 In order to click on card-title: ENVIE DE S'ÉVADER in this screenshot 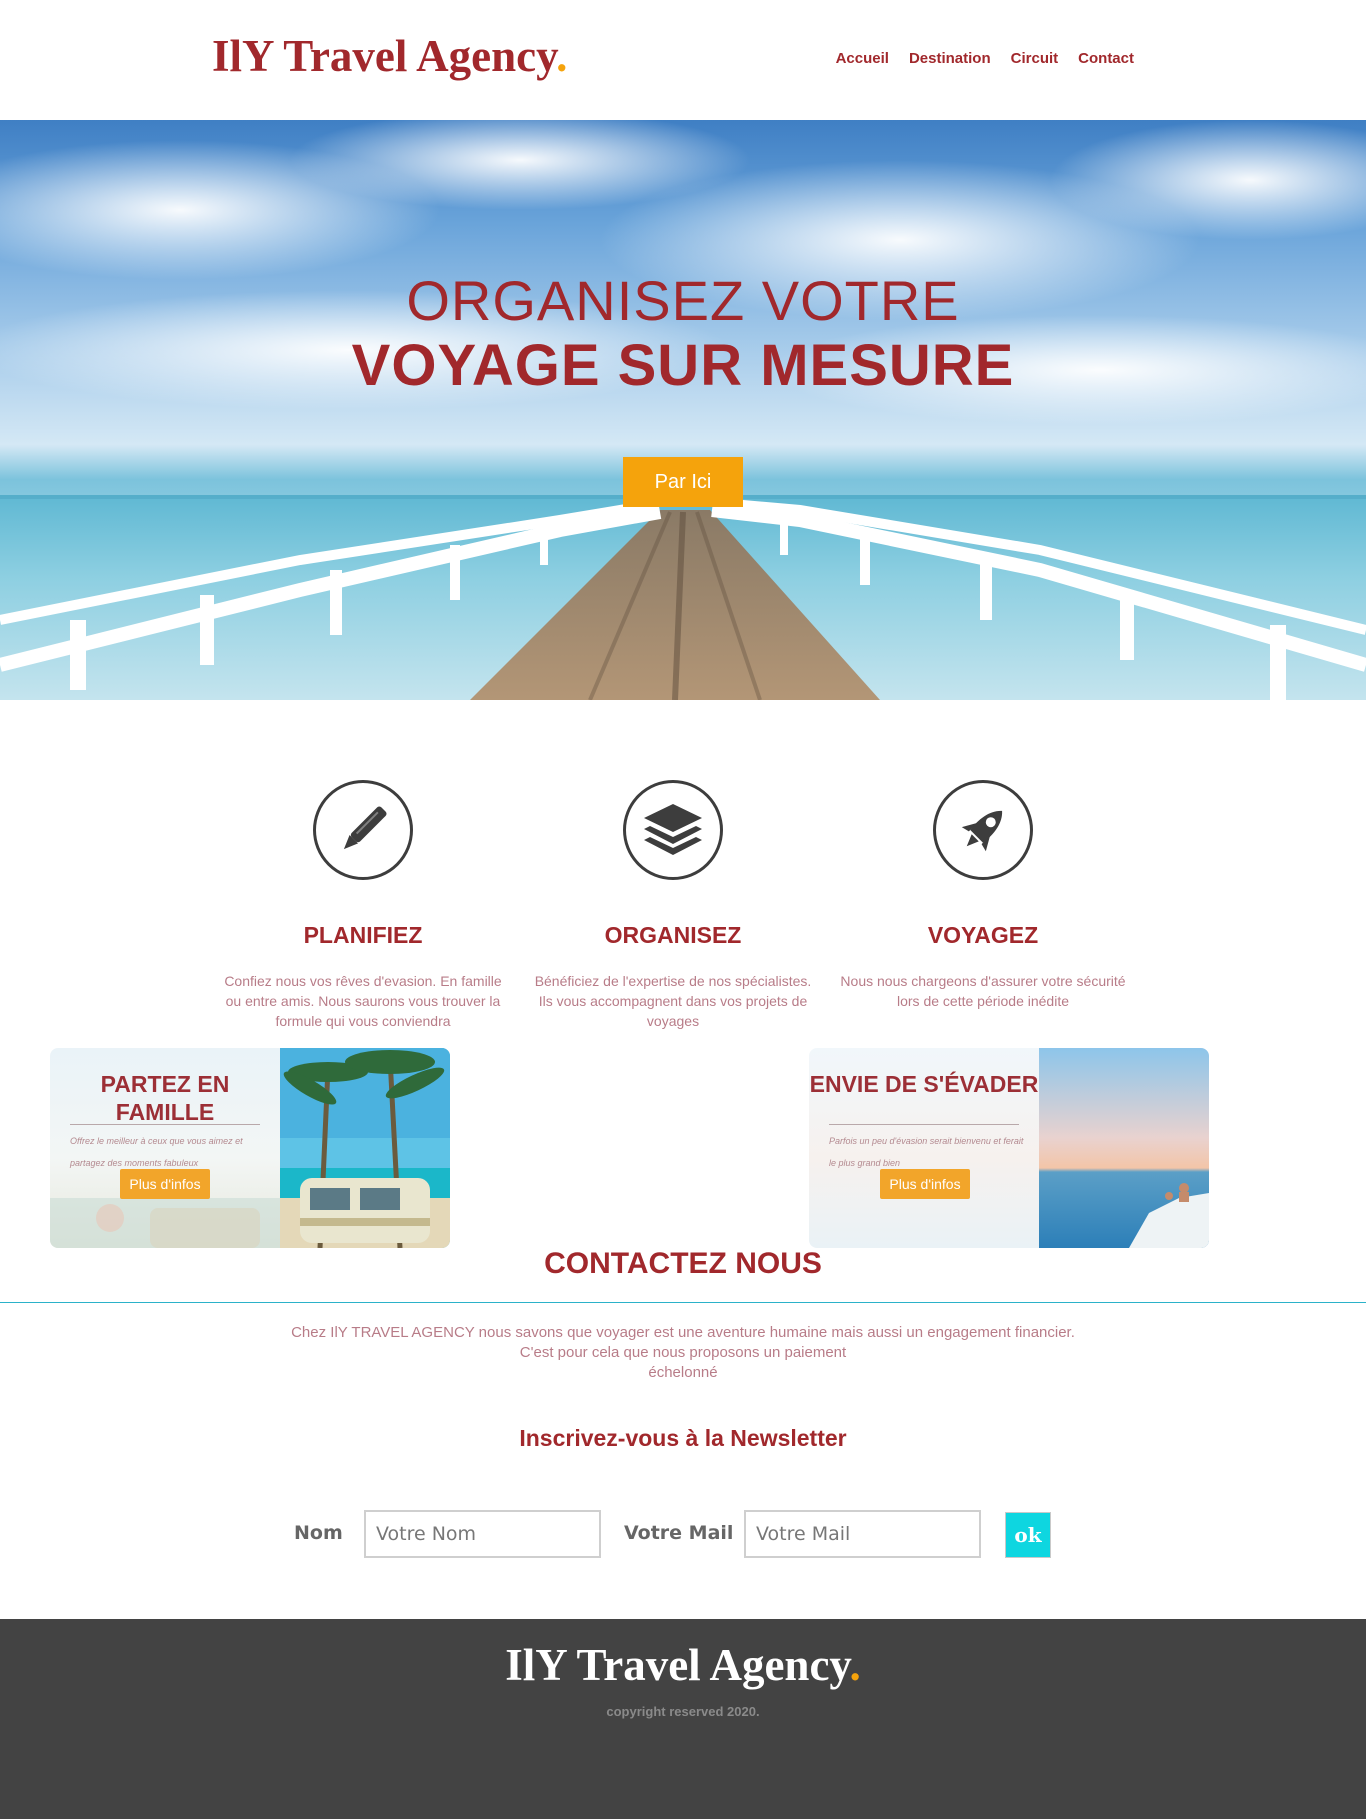, I will do `click(924, 1084)`.